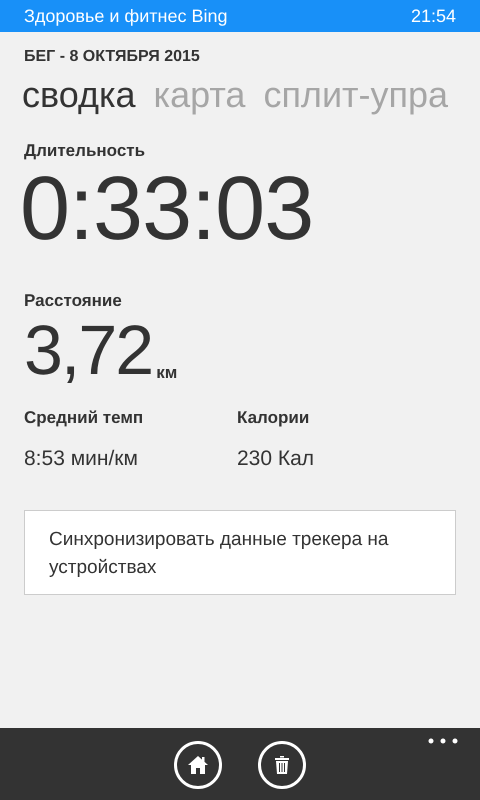 This screenshot has height=800, width=480. What do you see at coordinates (167, 209) in the screenshot?
I see `duration-value: 0:33:03` at bounding box center [167, 209].